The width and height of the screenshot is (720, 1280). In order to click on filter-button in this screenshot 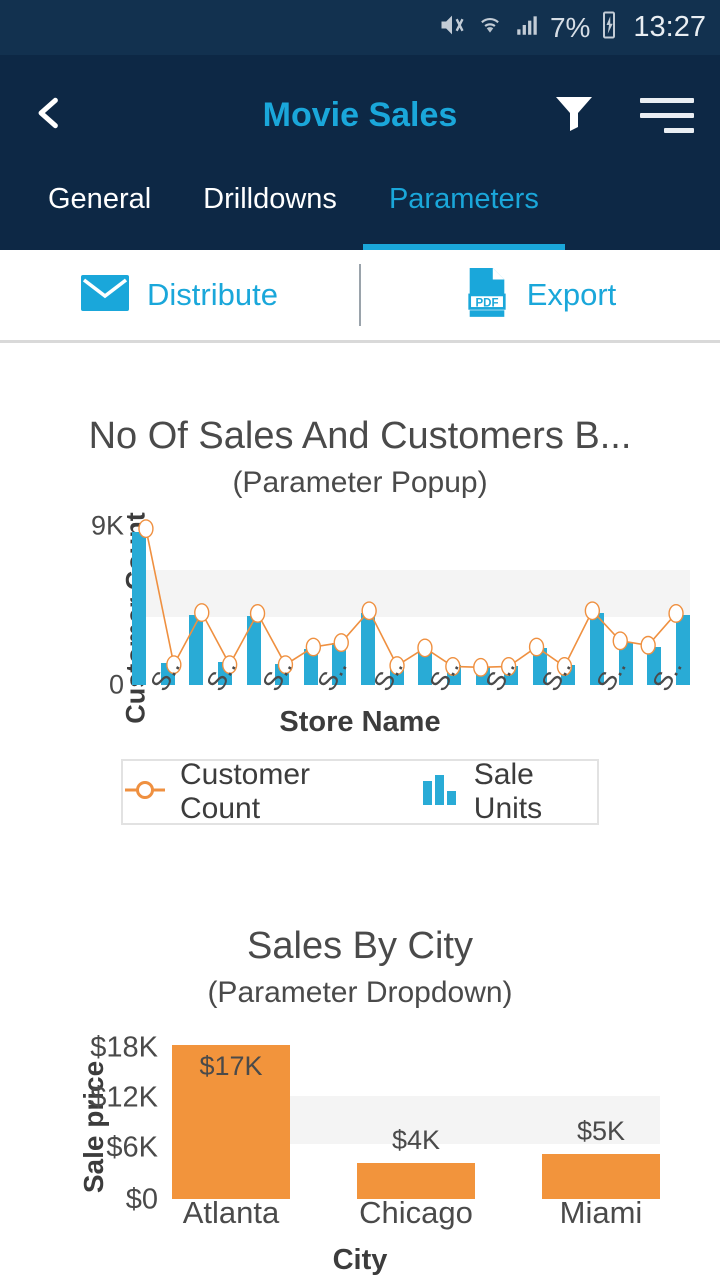, I will do `click(574, 115)`.